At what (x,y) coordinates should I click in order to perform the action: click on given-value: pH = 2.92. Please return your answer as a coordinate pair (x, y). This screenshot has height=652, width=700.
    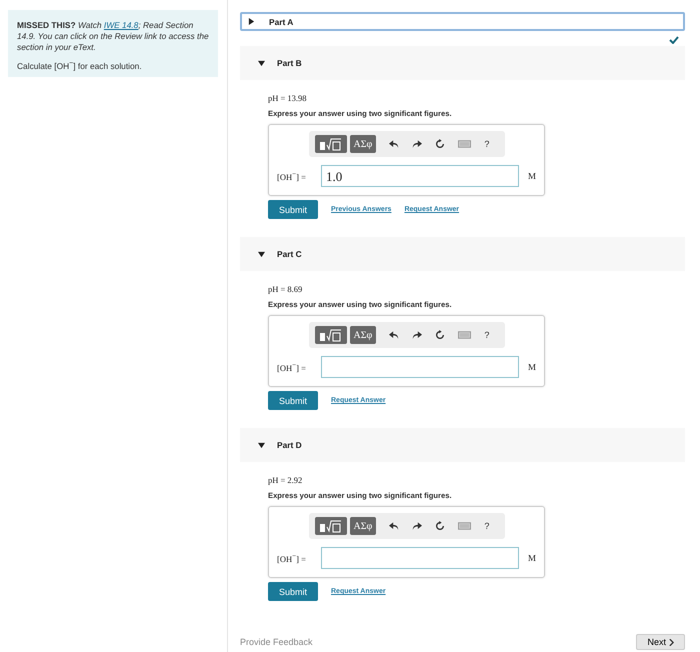
    Looking at the image, I should click on (286, 480).